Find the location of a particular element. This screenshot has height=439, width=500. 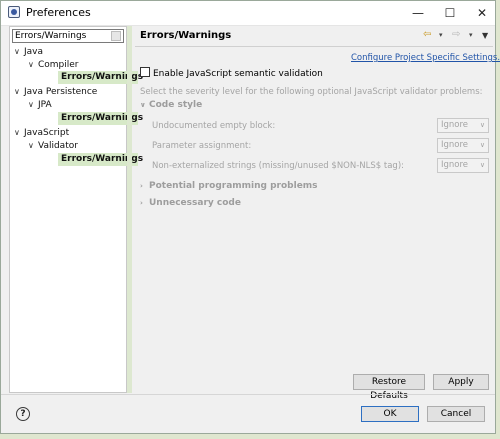

eclipse-app-icon is located at coordinates (14, 12).